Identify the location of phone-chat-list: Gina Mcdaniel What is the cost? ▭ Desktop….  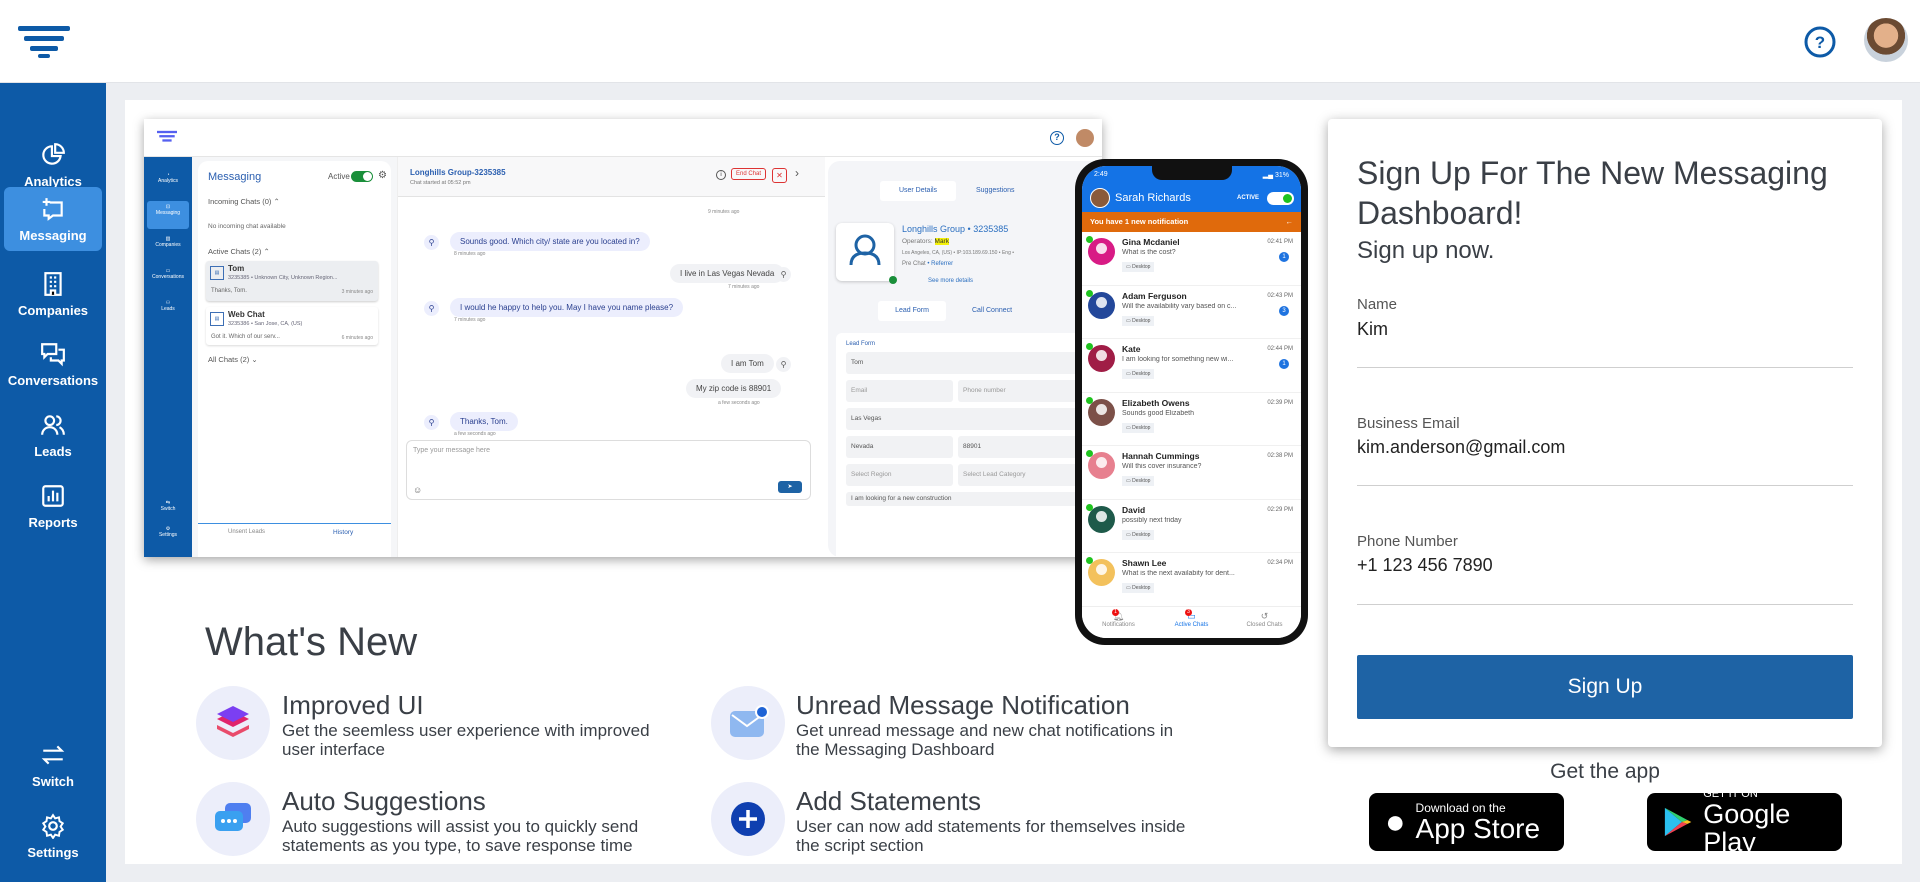
(1191, 419).